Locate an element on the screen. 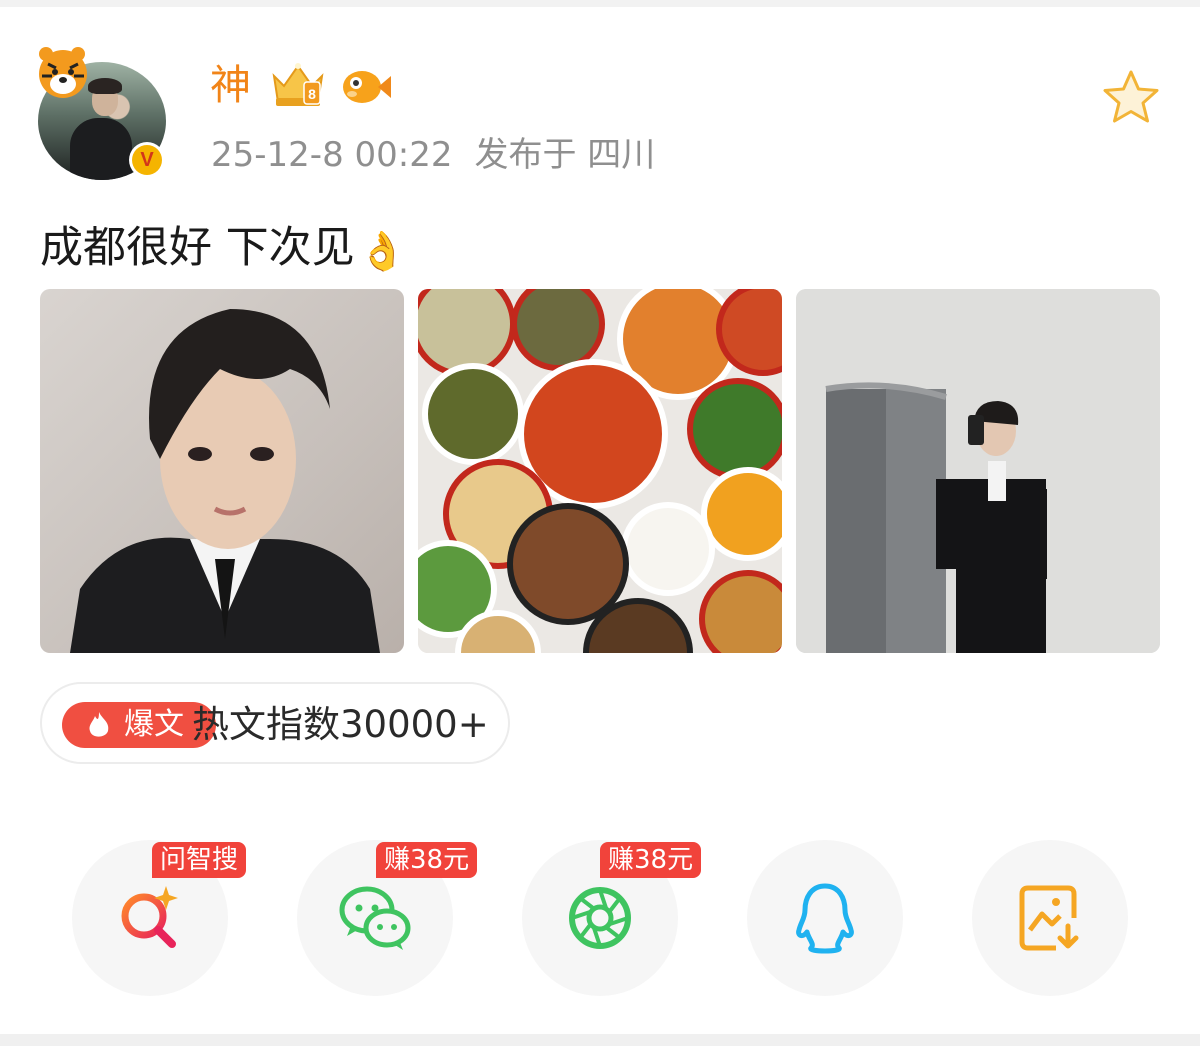 The image size is (1200, 1046). hot-post-index: 爆文 热文指数30000+ is located at coordinates (275, 723).